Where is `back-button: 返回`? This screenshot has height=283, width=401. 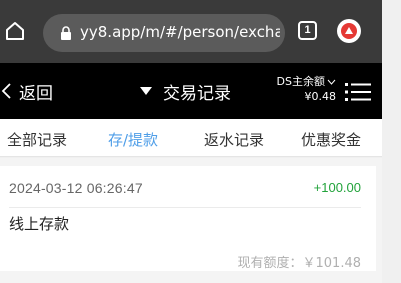 back-button: 返回 is located at coordinates (26, 91).